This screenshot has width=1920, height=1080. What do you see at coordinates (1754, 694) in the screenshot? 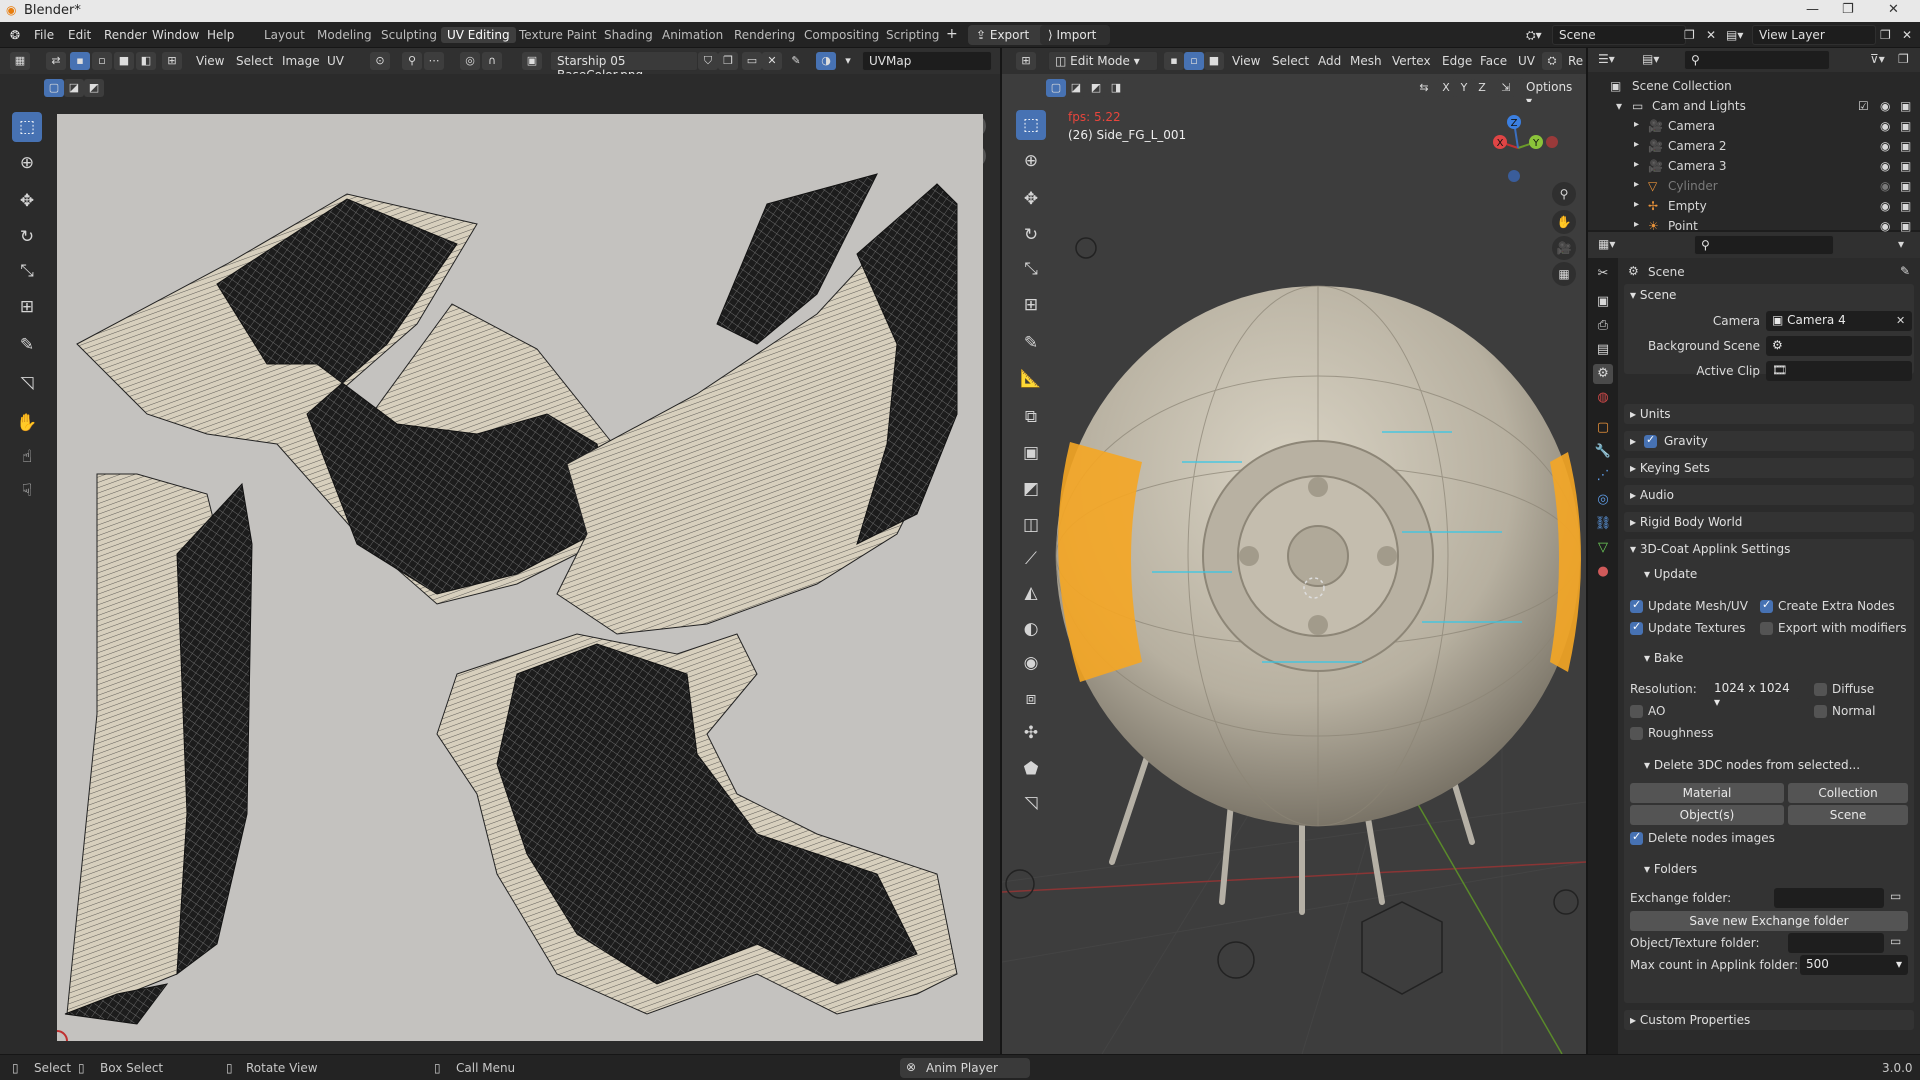
I see `resolution-dropdown: 1024 x 1024 ▾` at bounding box center [1754, 694].